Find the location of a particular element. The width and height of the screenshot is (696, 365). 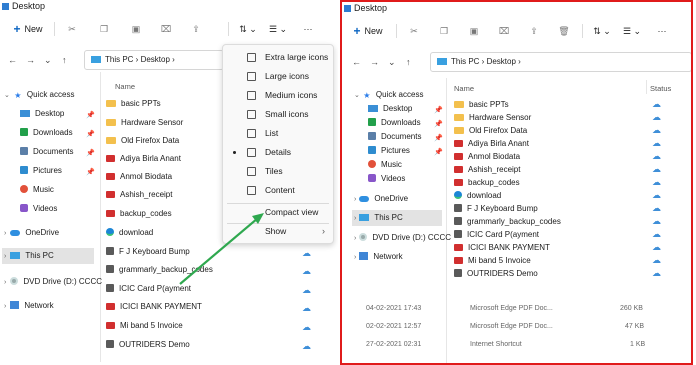

pane-divider is located at coordinates (446, 220).